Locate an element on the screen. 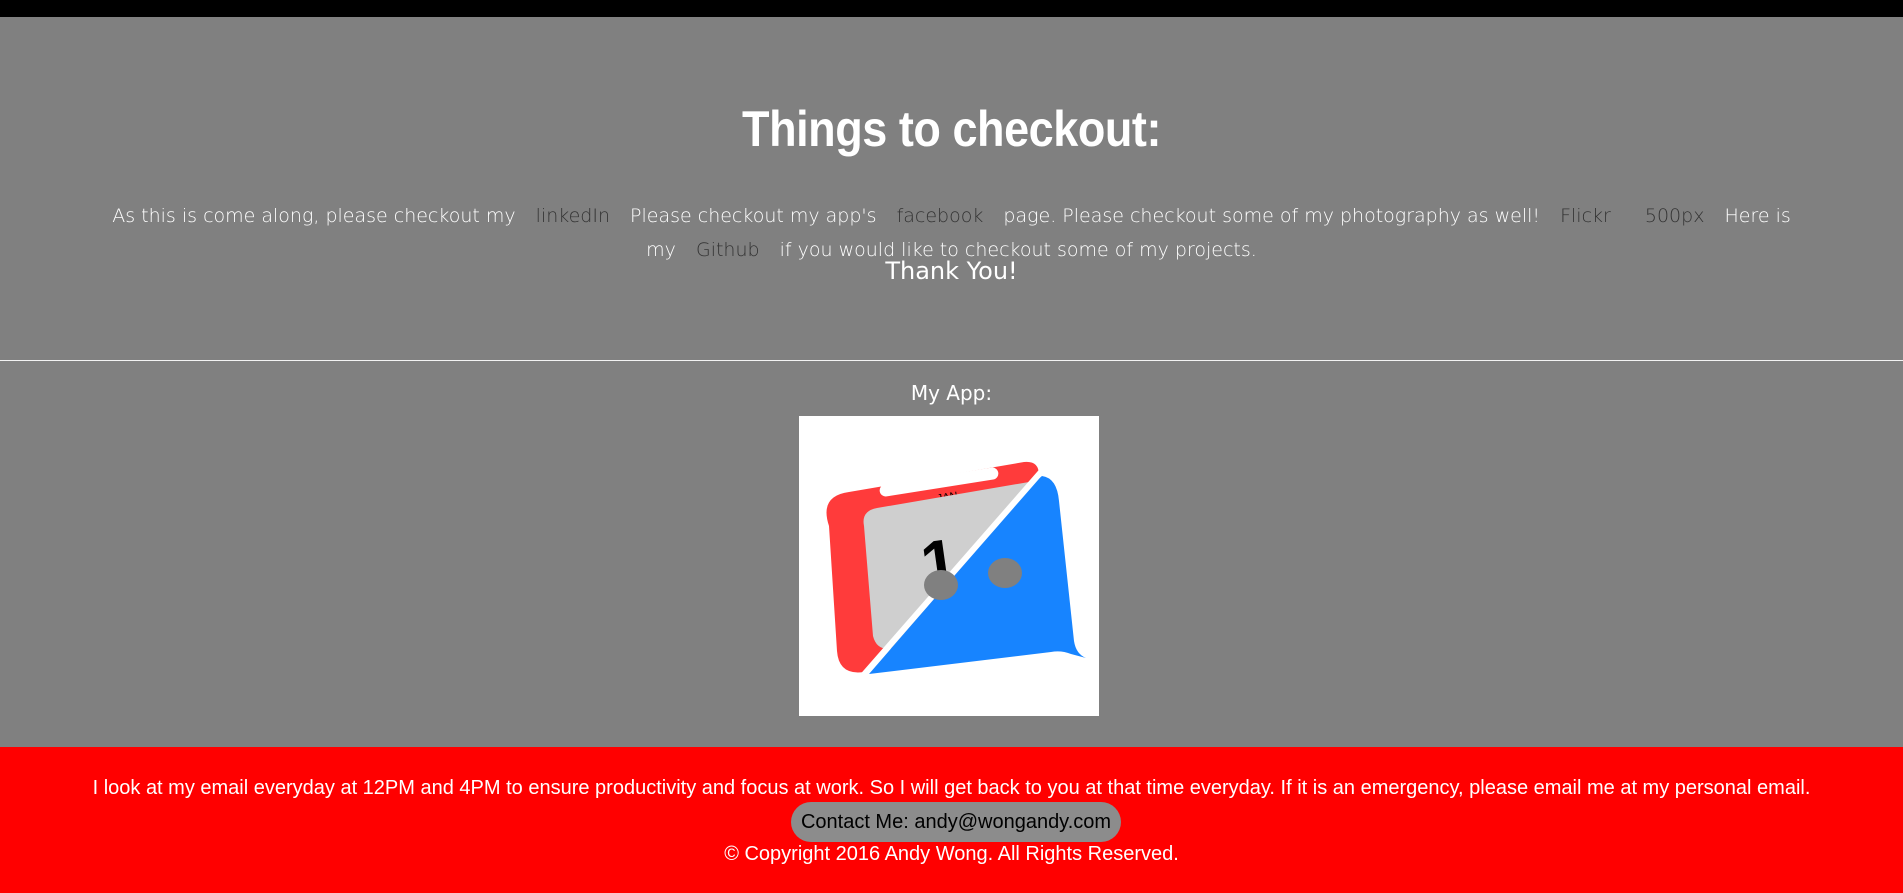 This screenshot has height=893, width=1903. section-divider is located at coordinates (951, 360).